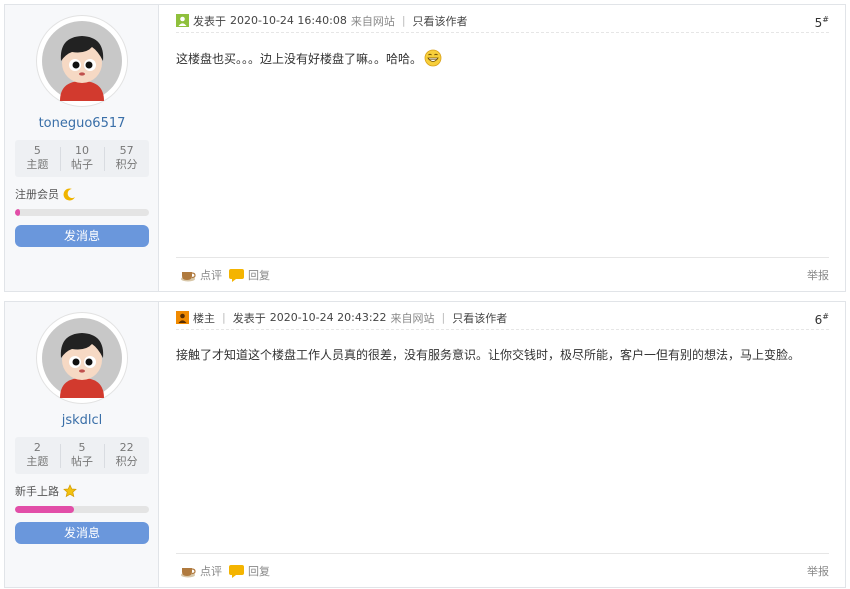 This screenshot has height=589, width=850. What do you see at coordinates (182, 317) in the screenshot?
I see `thread-starter-icon` at bounding box center [182, 317].